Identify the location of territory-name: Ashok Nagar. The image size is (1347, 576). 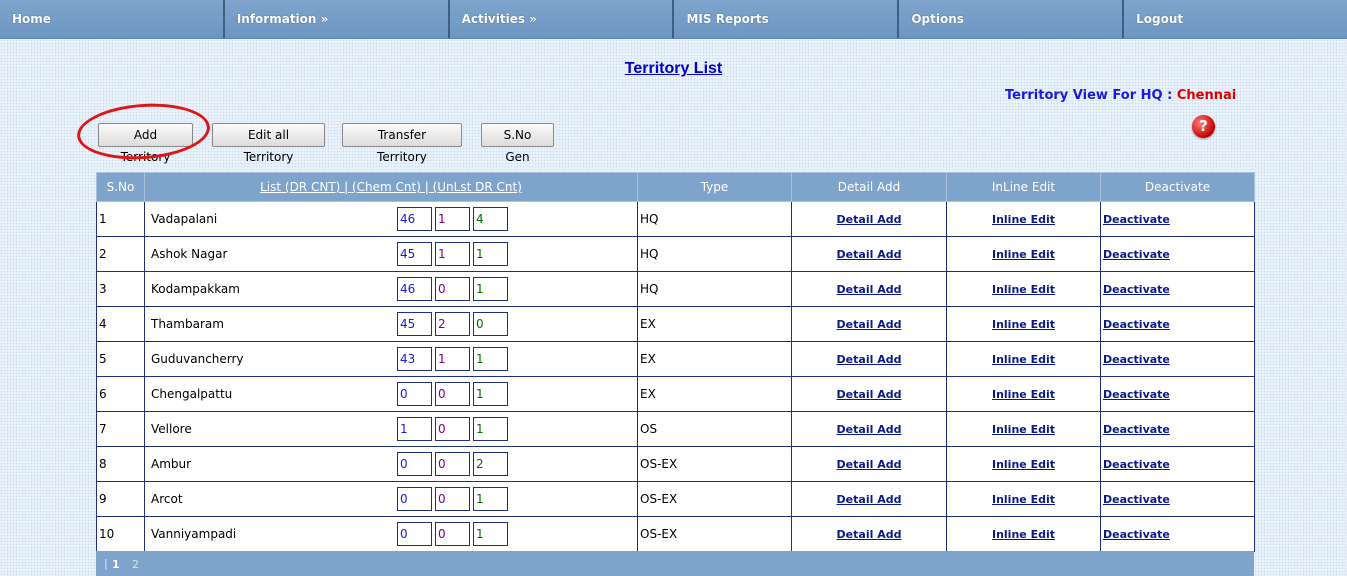
(189, 254).